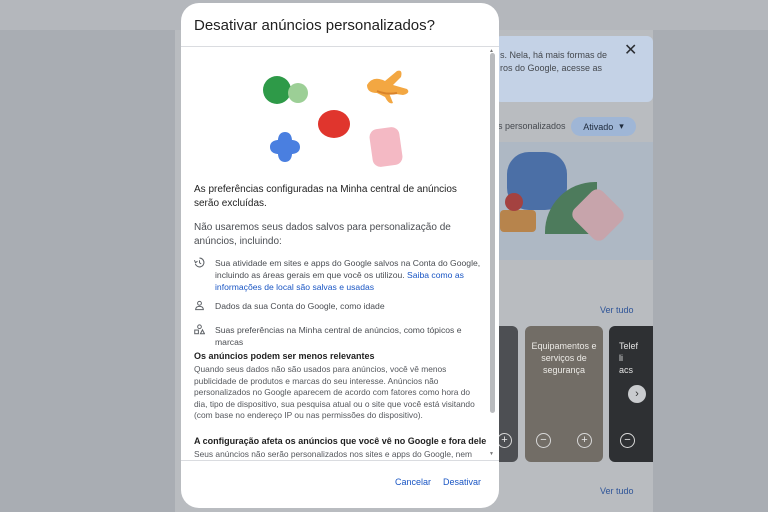 The image size is (768, 512). Describe the element at coordinates (334, 124) in the screenshot. I see `illustration-red-ball` at that location.